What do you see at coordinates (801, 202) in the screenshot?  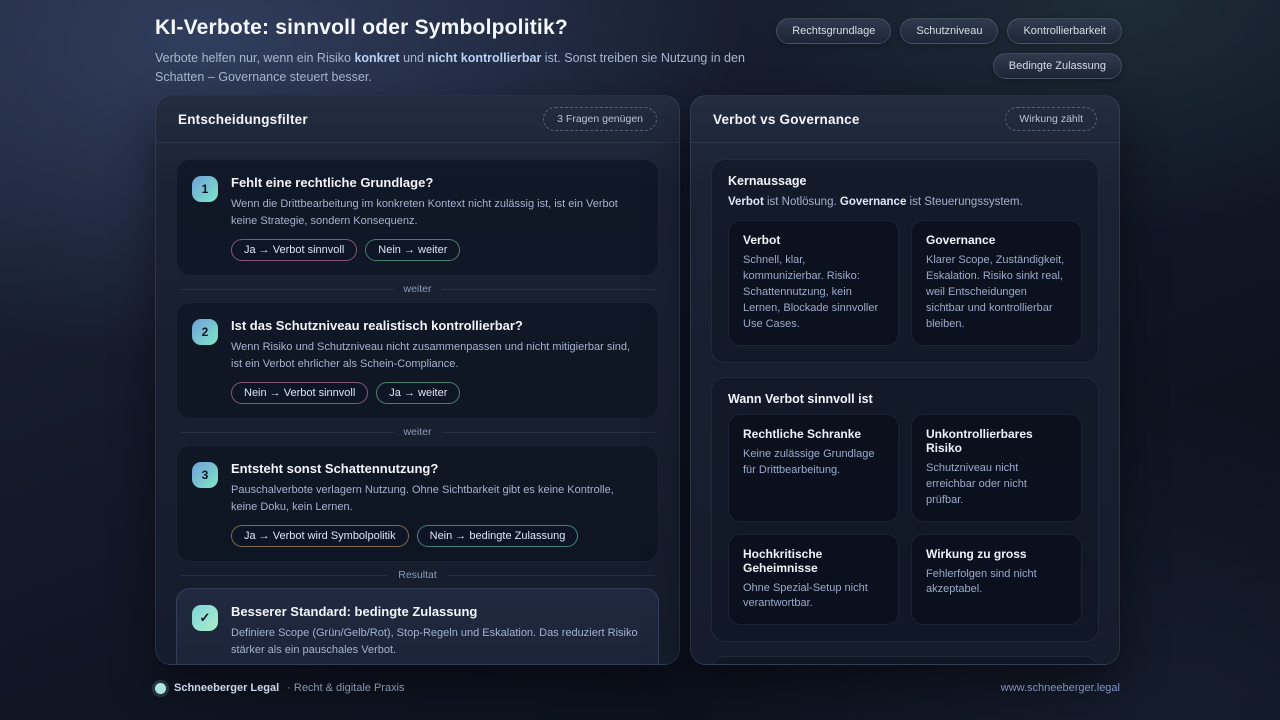 I see `lead-text: ist Notlösung.` at bounding box center [801, 202].